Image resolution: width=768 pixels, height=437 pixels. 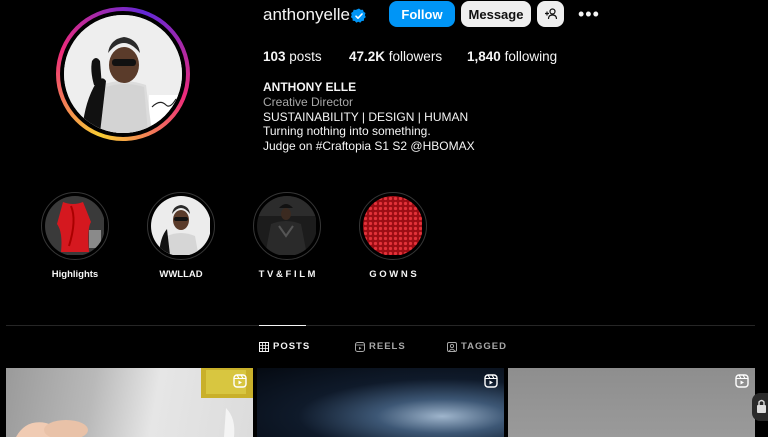 What do you see at coordinates (181, 226) in the screenshot?
I see `portrait-image` at bounding box center [181, 226].